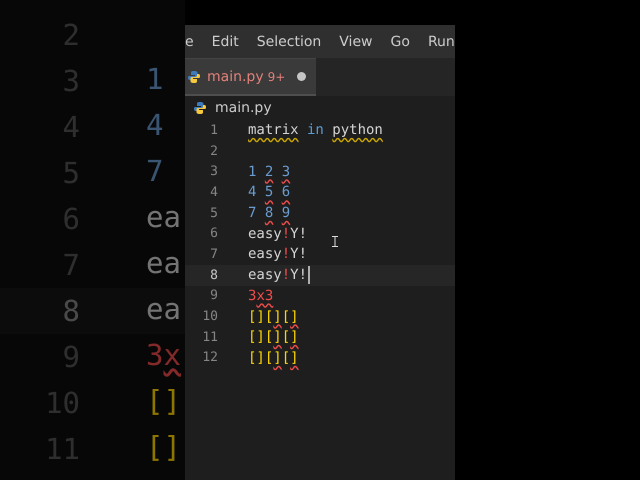 The width and height of the screenshot is (640, 480). Describe the element at coordinates (243, 108) in the screenshot. I see `breadcrumb: main.py` at that location.